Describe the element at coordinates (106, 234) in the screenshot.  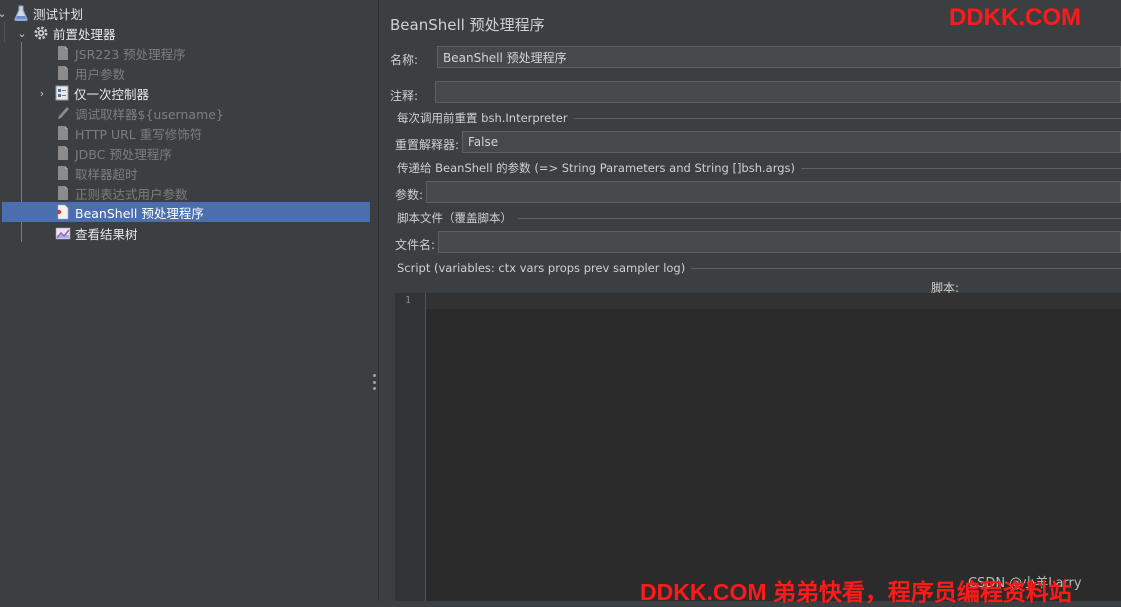
I see `tree-item-label: 查看结果树` at that location.